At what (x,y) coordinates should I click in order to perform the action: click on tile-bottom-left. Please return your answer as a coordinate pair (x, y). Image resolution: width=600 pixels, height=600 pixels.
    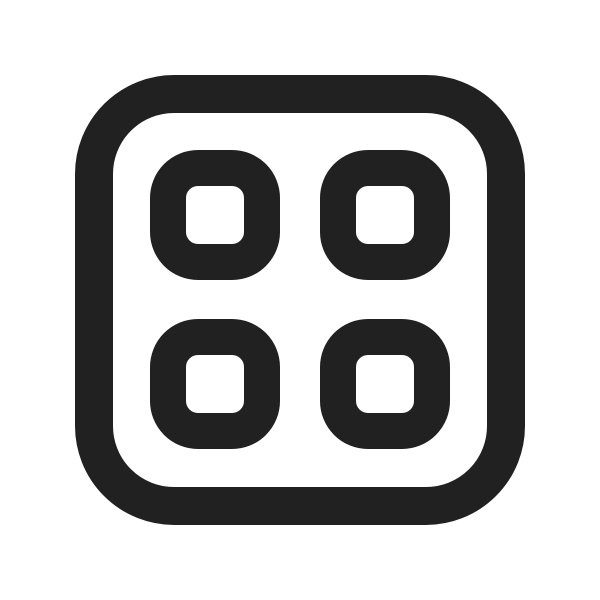
    Looking at the image, I should click on (215, 384).